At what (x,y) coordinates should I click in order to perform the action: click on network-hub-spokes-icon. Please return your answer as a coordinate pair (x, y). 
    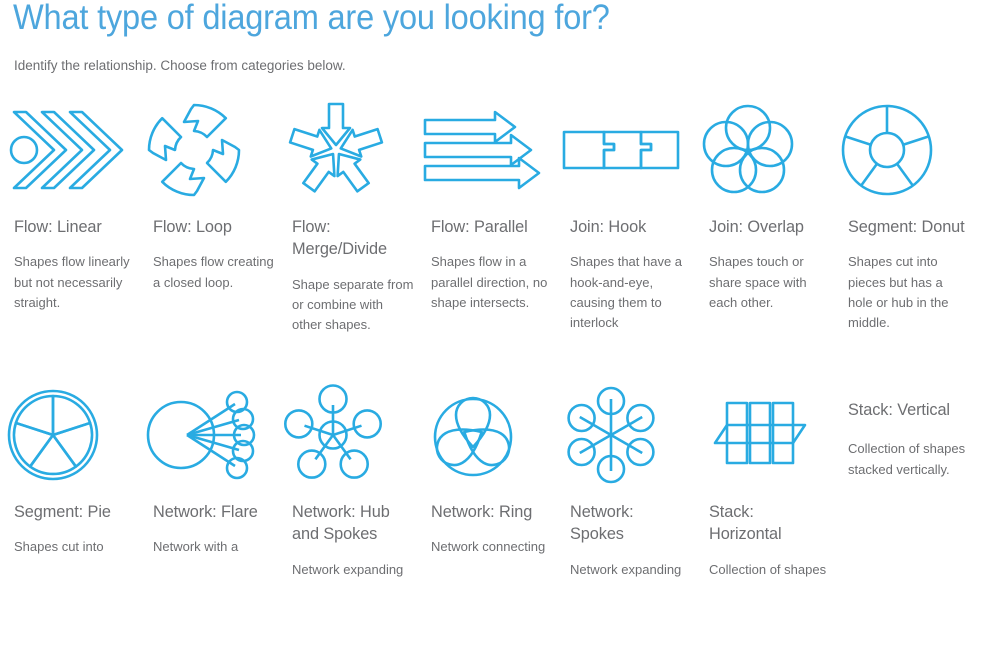
    Looking at the image, I should click on (347, 434).